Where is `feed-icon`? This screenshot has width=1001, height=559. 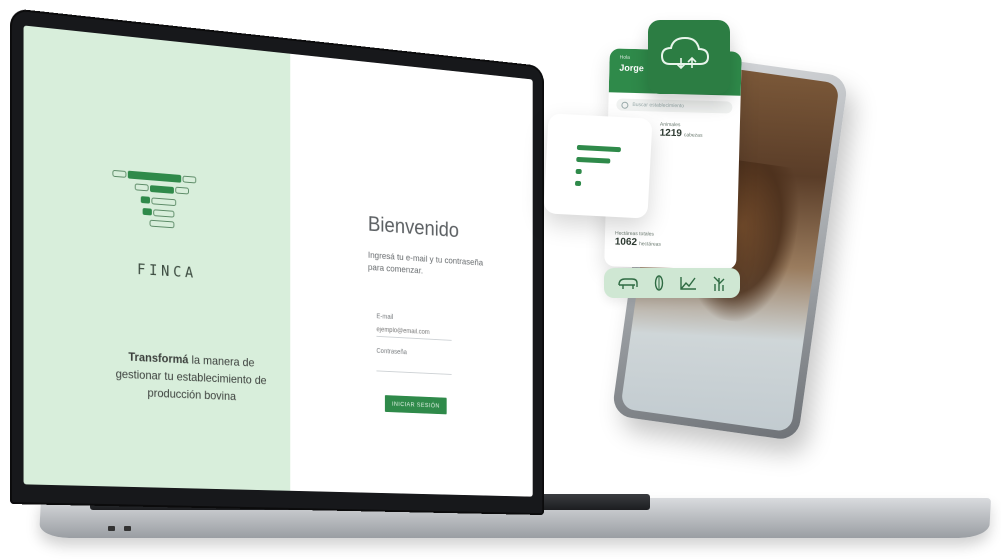 feed-icon is located at coordinates (659, 283).